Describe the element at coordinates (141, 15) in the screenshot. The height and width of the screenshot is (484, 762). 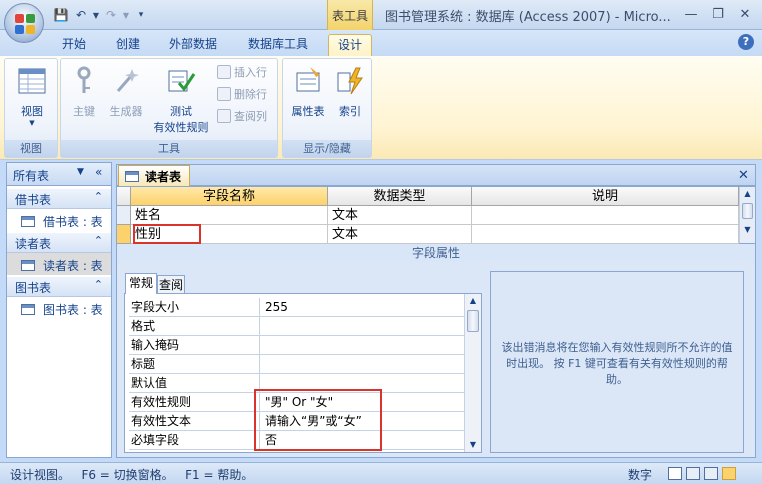
I see `customize-qat-icon: ▾` at that location.